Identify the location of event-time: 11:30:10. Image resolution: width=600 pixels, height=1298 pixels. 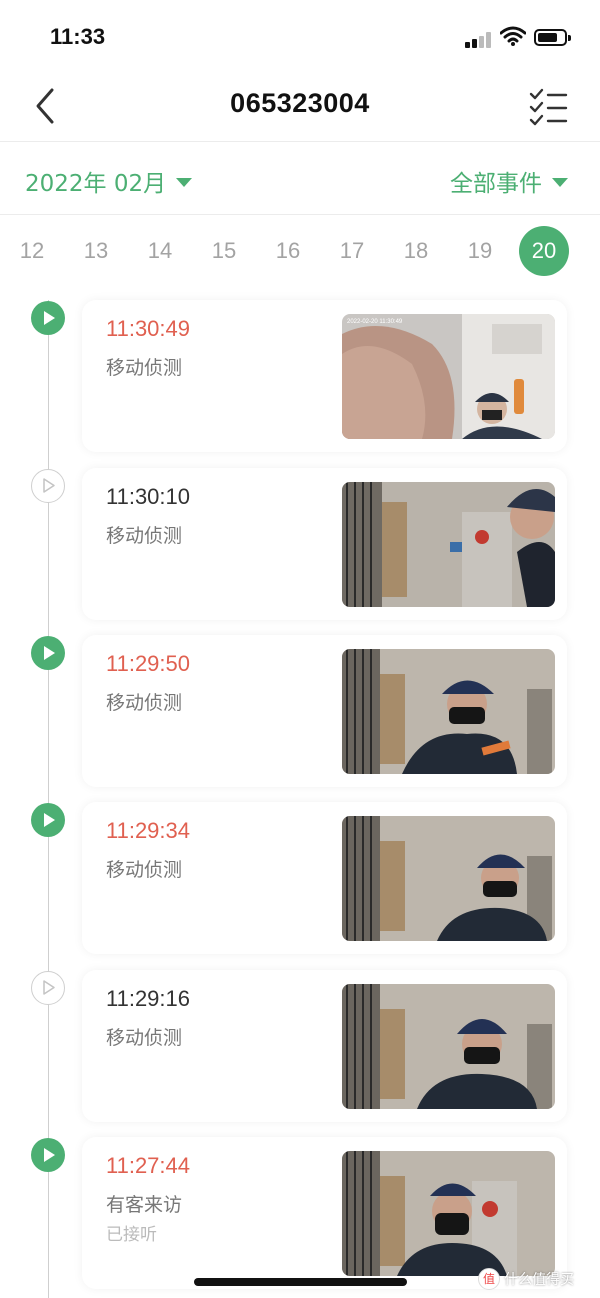
(148, 496).